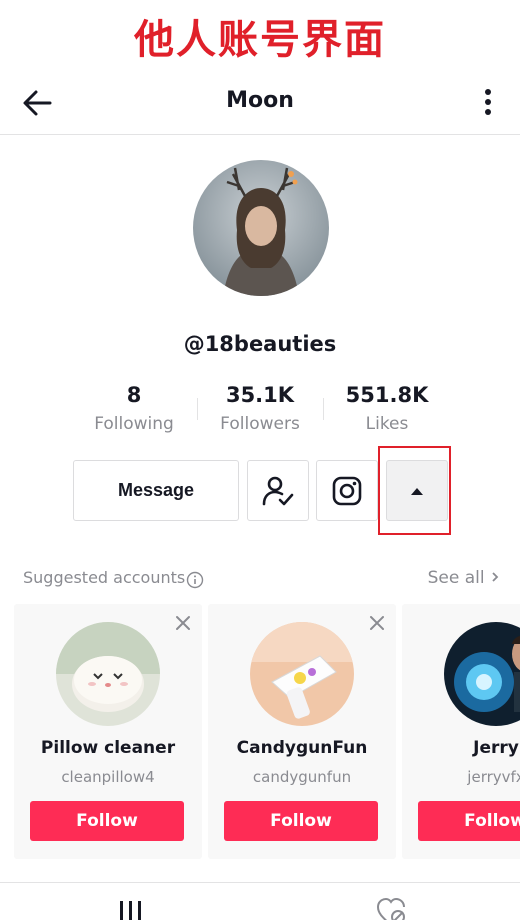 The image size is (520, 920). Describe the element at coordinates (456, 578) in the screenshot. I see `see-all-label: See all` at that location.